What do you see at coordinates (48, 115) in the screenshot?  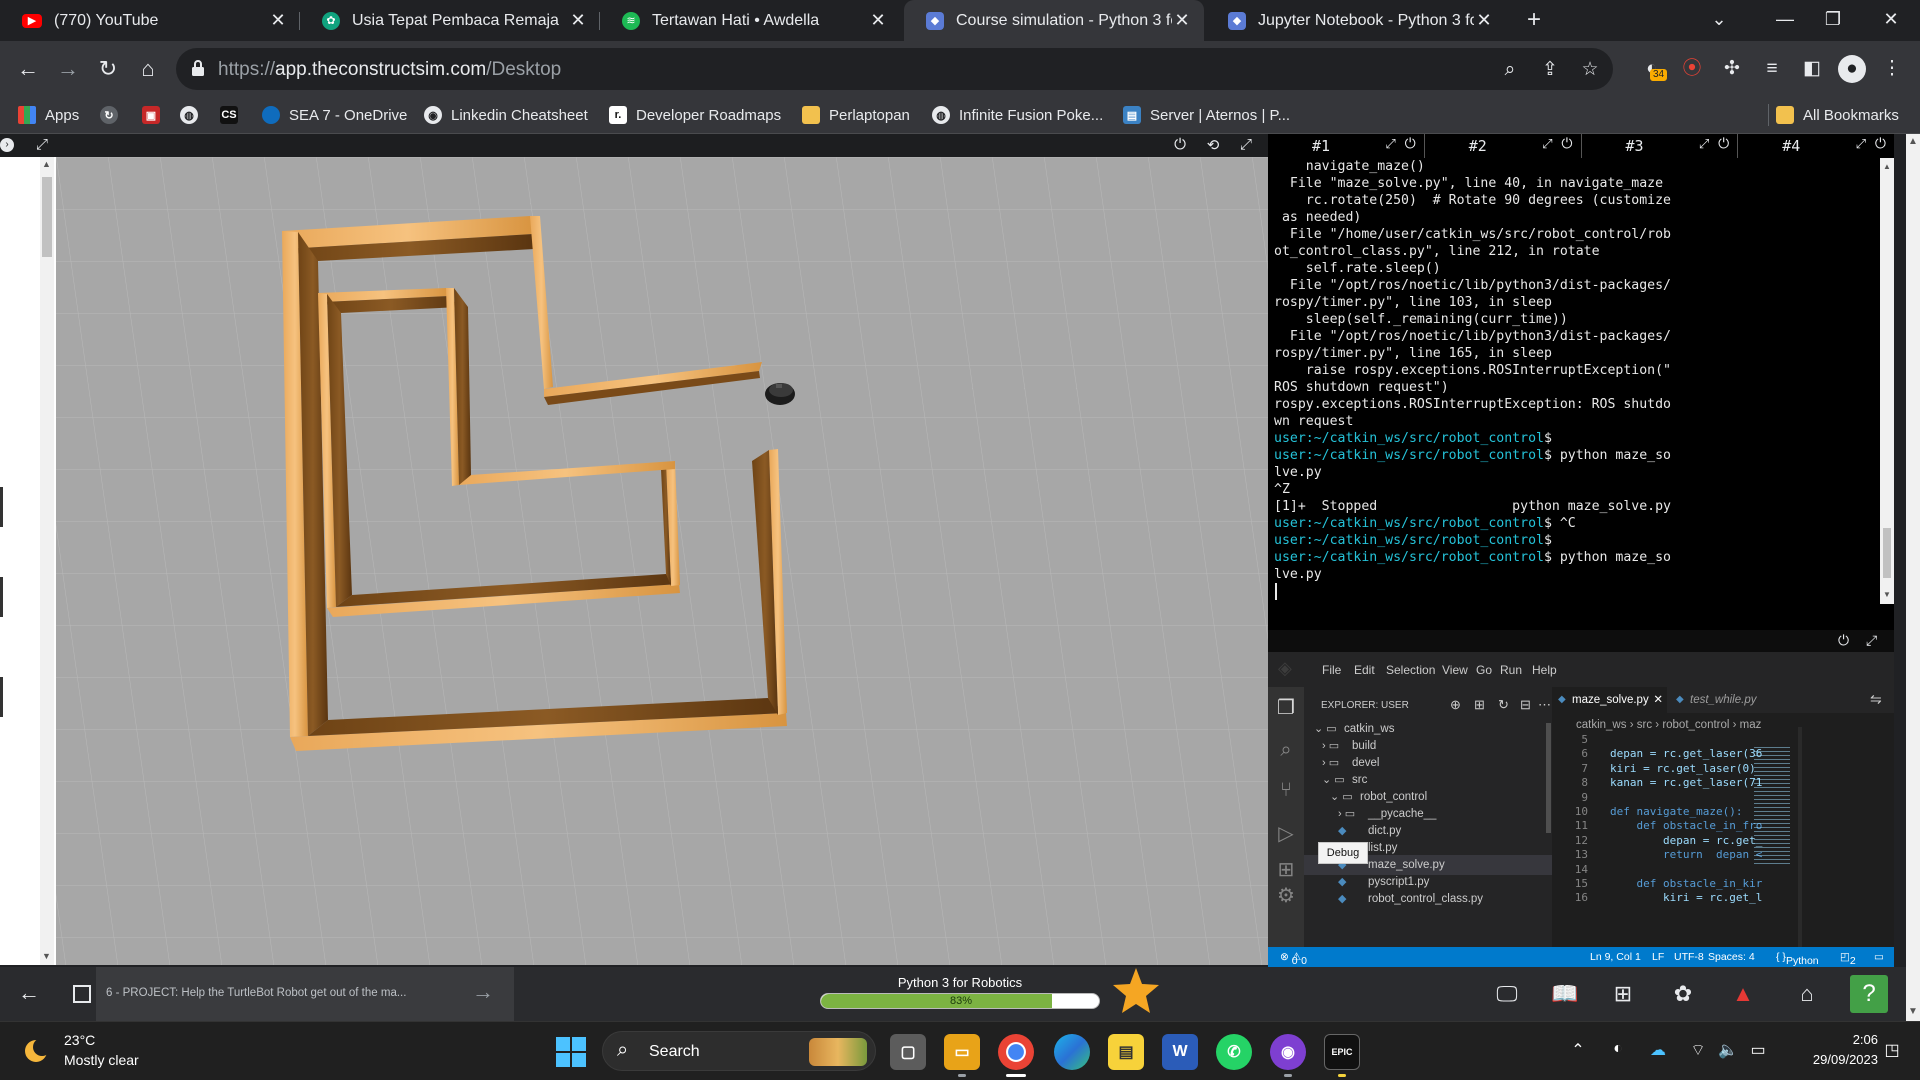 I see `bookmark-apps: Apps` at bounding box center [48, 115].